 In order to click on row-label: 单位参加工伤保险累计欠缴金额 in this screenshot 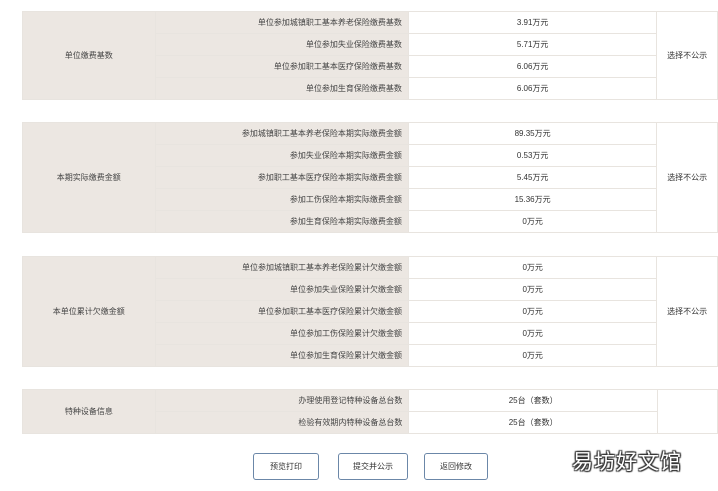, I will do `click(282, 333)`.